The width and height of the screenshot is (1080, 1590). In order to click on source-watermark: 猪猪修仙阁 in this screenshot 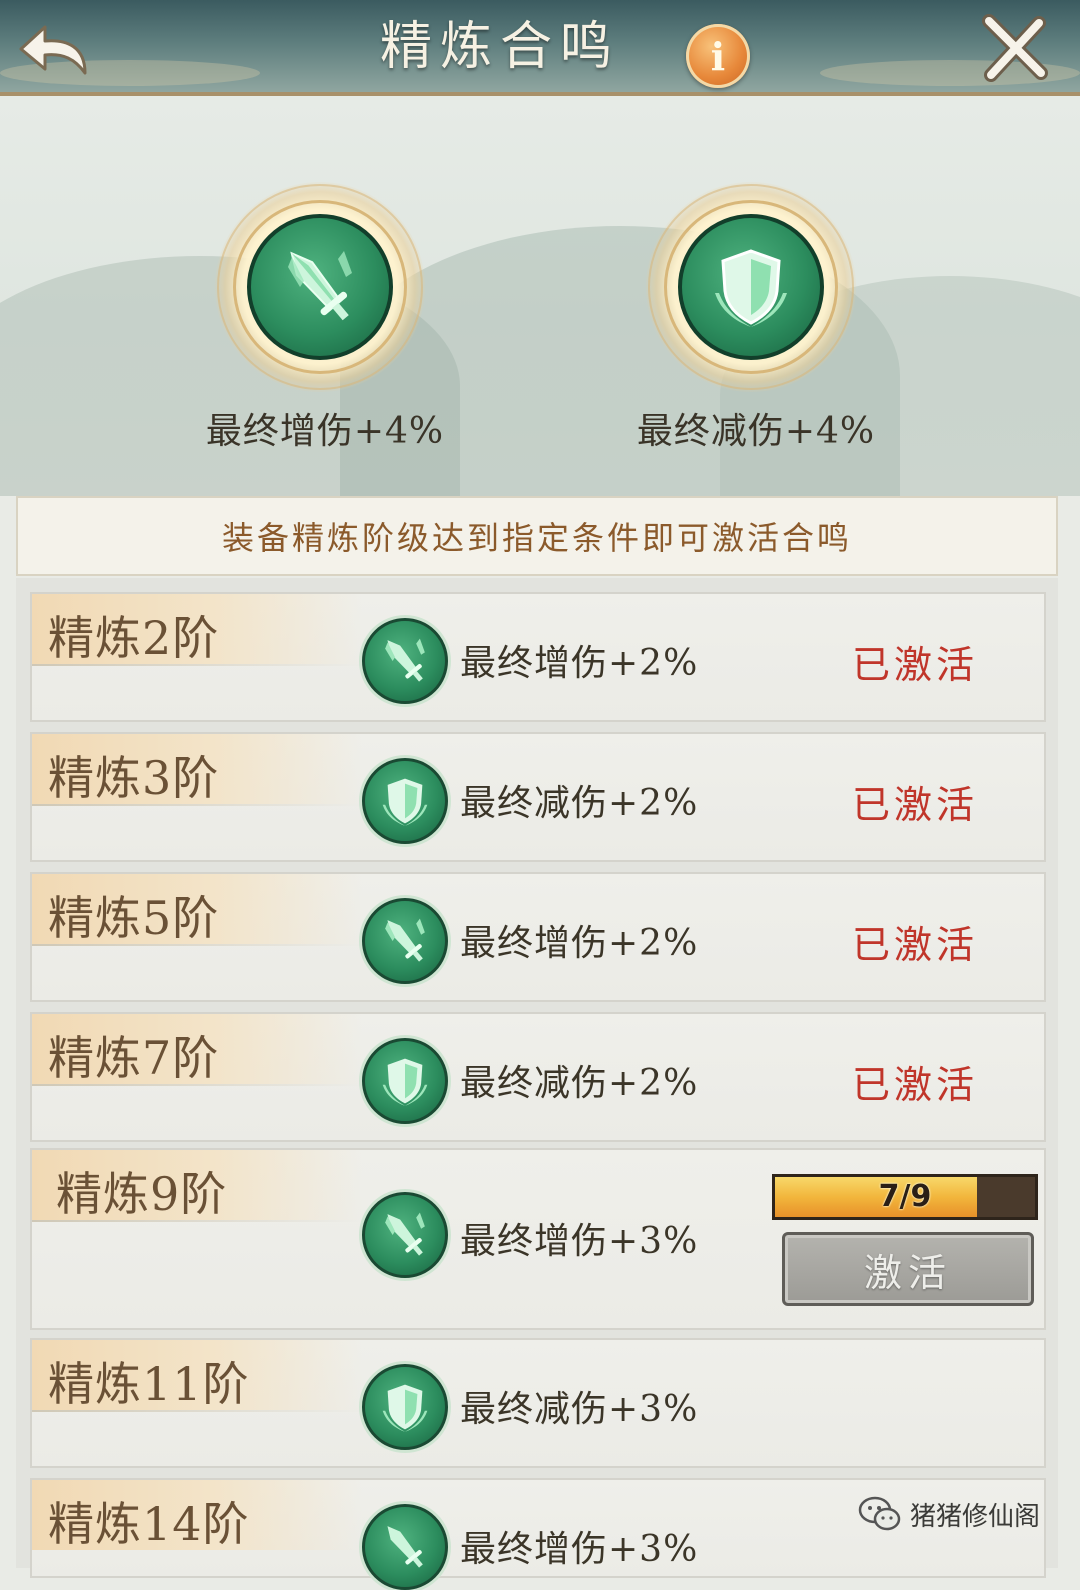, I will do `click(949, 1514)`.